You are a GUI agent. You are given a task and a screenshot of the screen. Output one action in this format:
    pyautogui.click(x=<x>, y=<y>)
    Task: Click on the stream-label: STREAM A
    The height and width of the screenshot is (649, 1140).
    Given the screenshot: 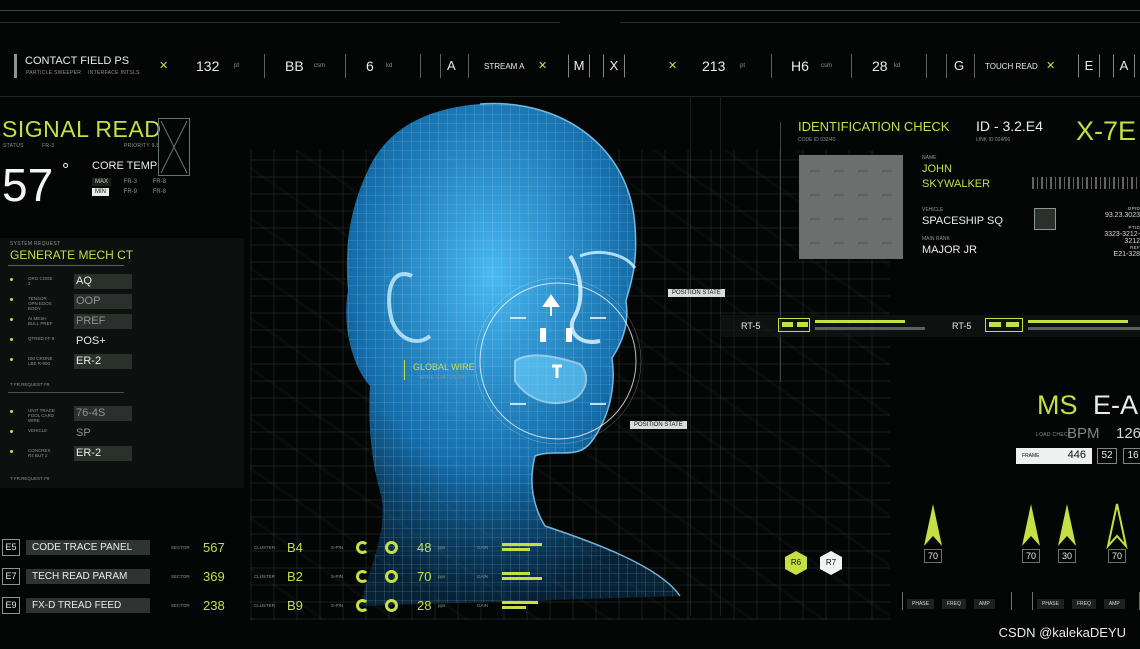 What is the action you would take?
    pyautogui.click(x=504, y=66)
    